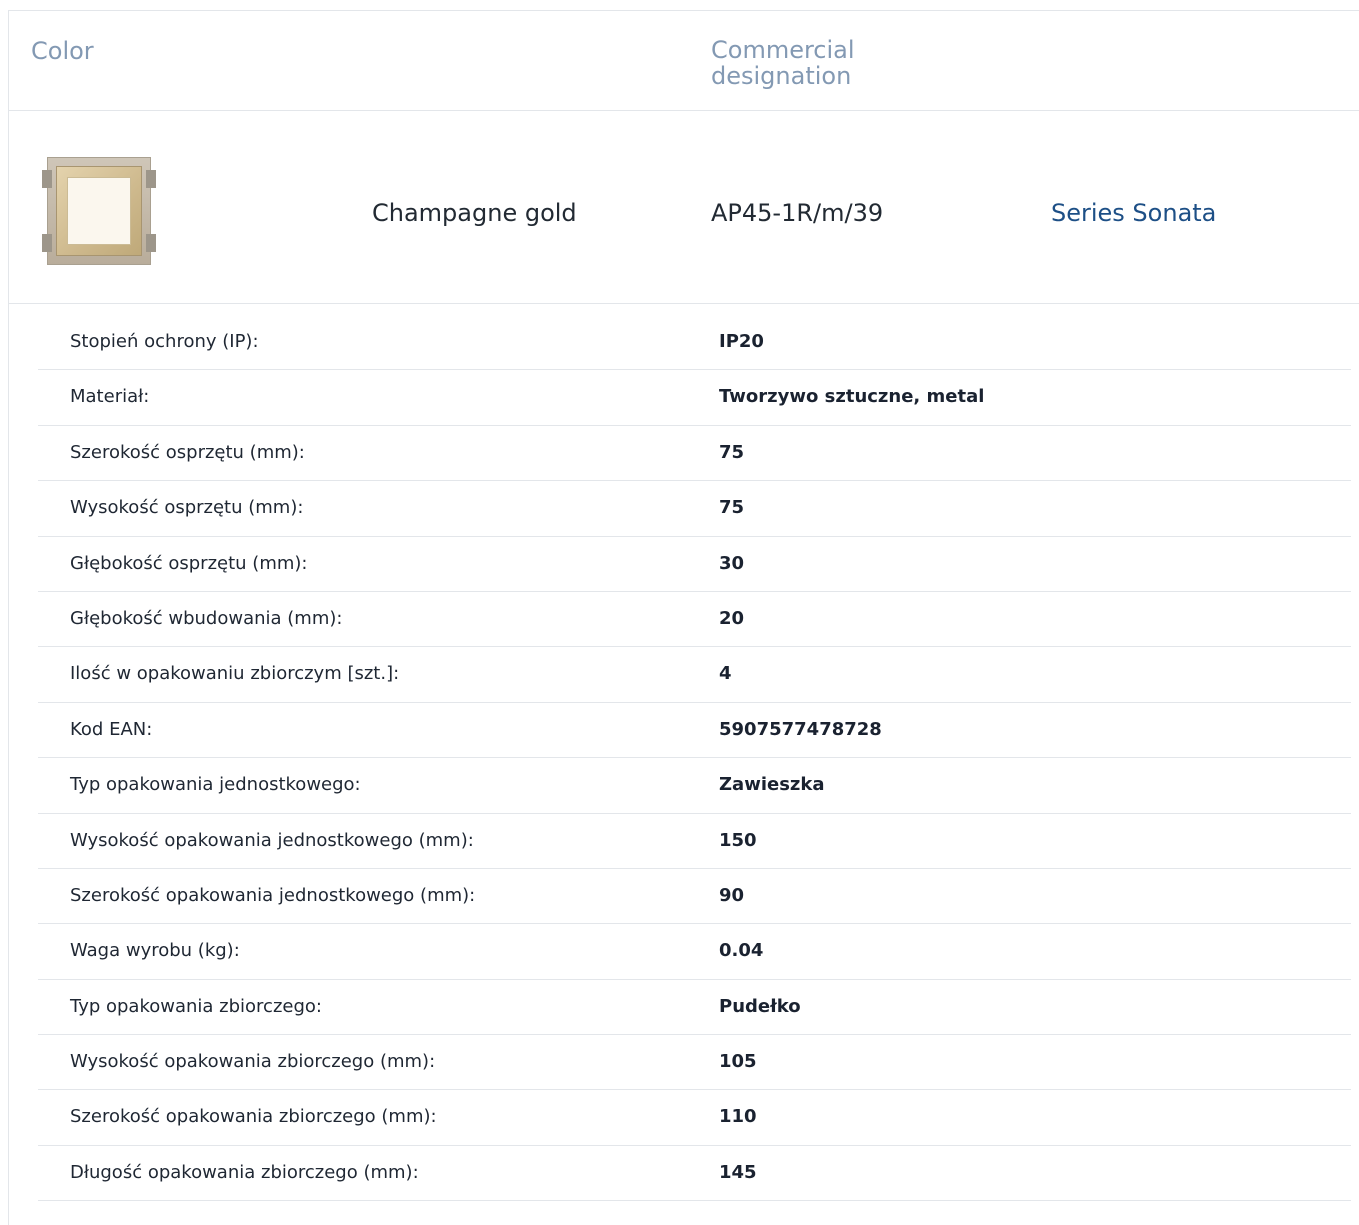  I want to click on series-link: Series Sonata, so click(1133, 213).